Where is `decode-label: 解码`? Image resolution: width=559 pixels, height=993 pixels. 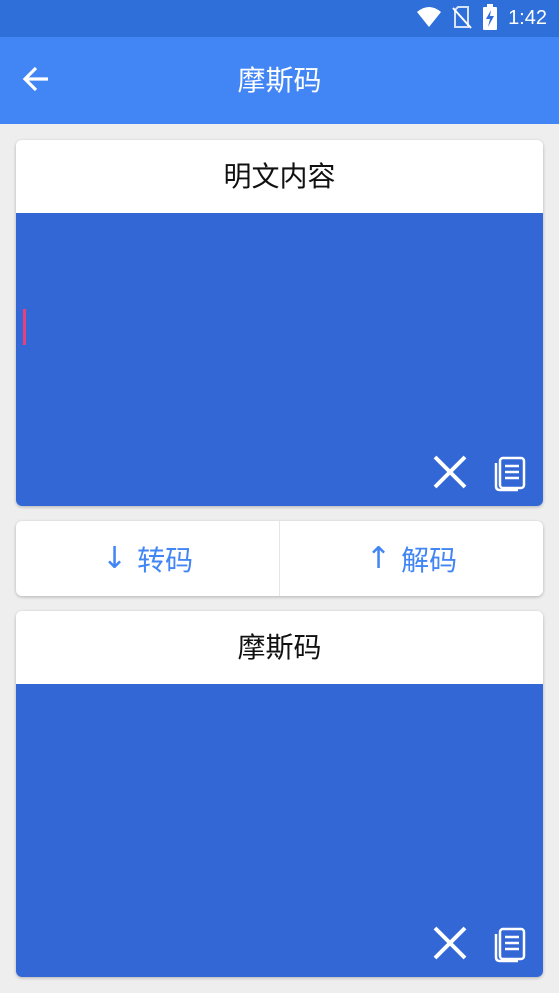
decode-label: 解码 is located at coordinates (429, 560).